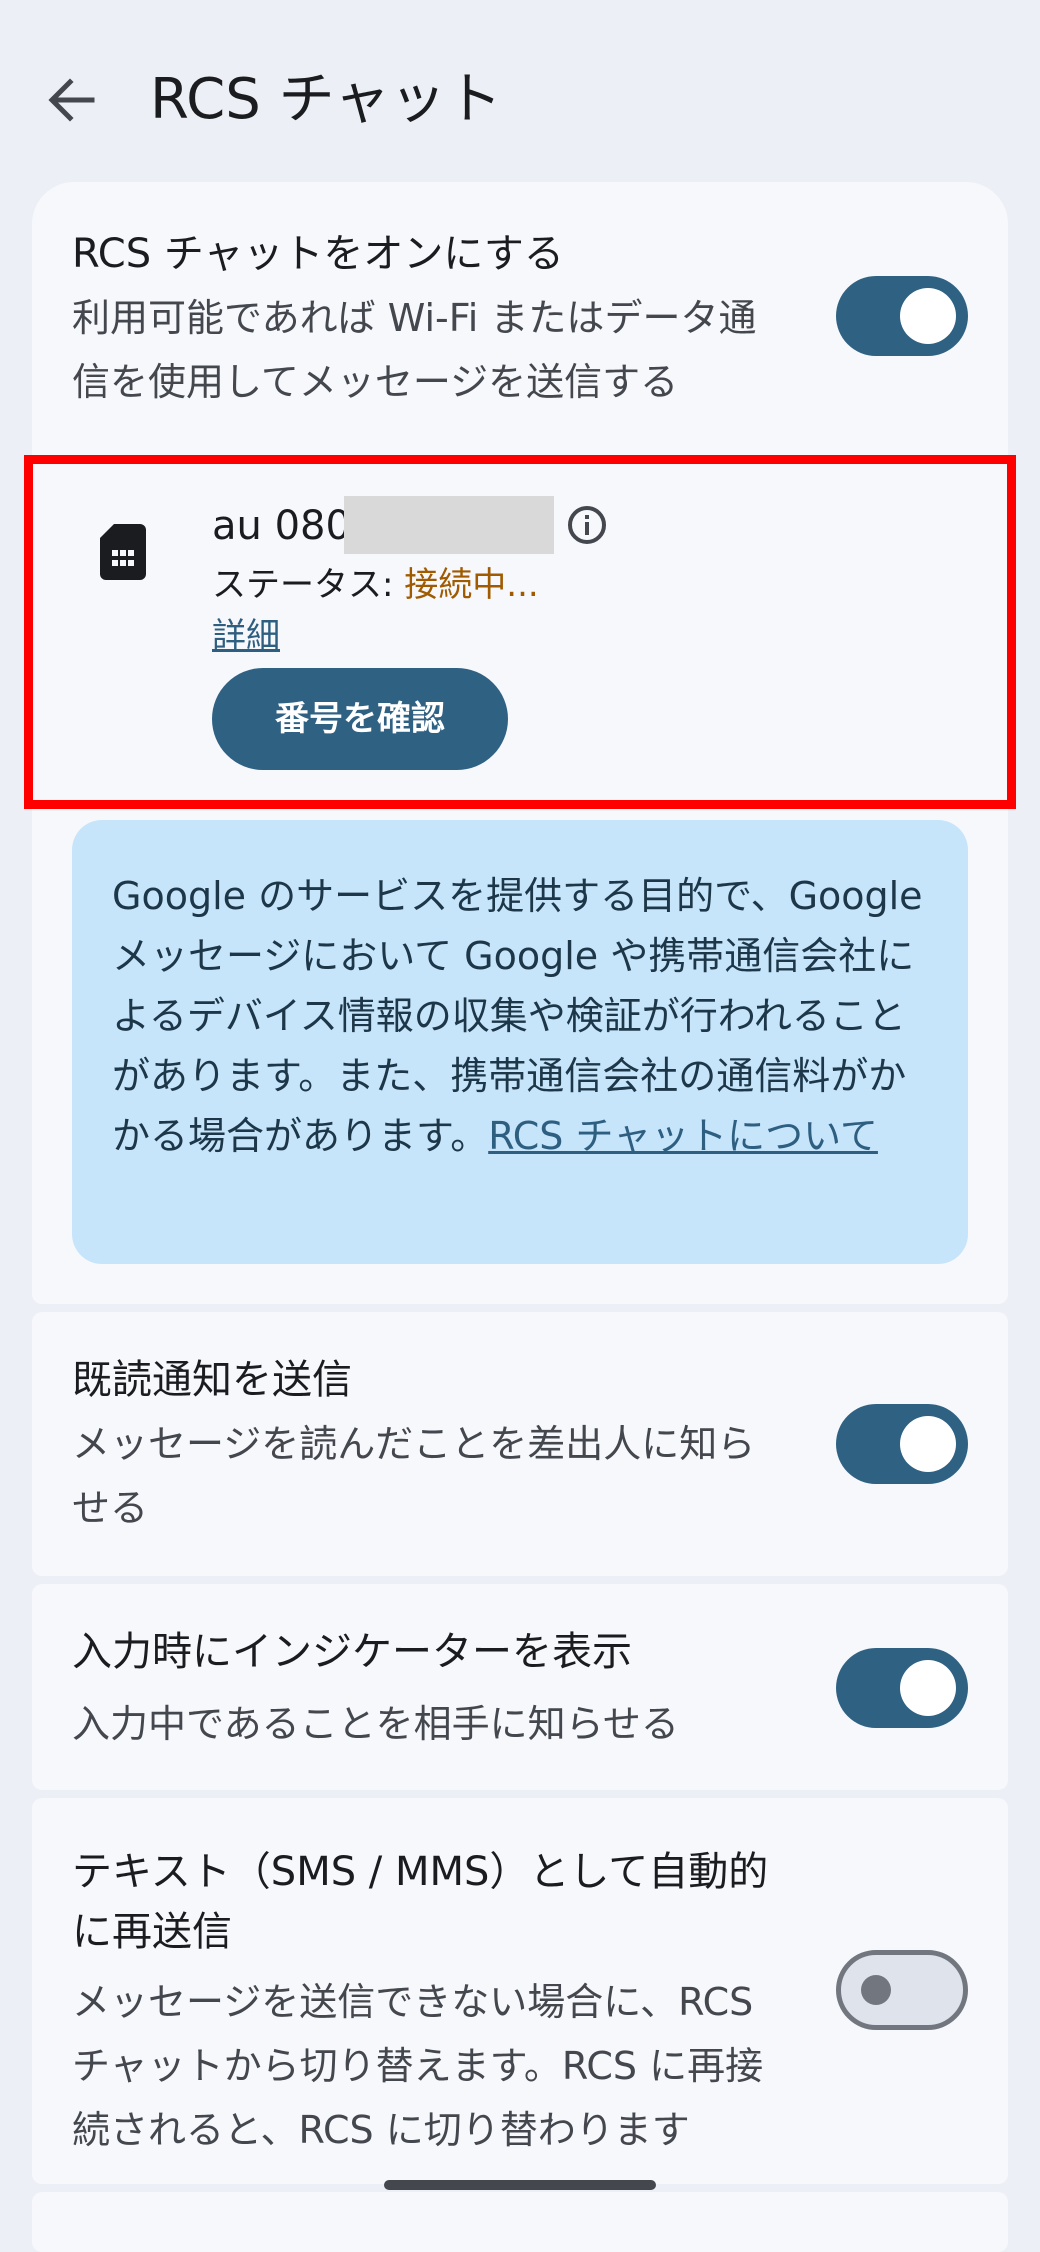 The height and width of the screenshot is (2252, 1040). Describe the element at coordinates (520, 2185) in the screenshot. I see `gesture-nav-bar` at that location.